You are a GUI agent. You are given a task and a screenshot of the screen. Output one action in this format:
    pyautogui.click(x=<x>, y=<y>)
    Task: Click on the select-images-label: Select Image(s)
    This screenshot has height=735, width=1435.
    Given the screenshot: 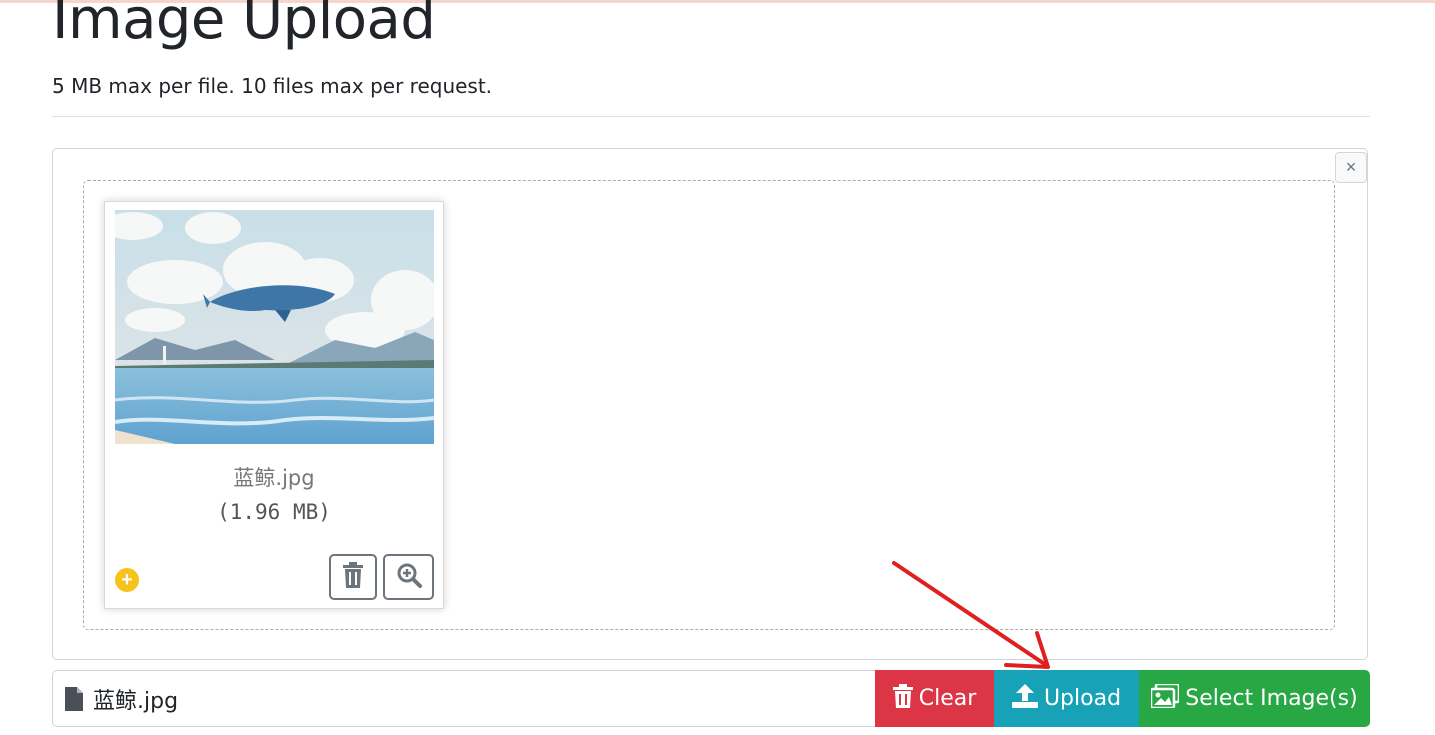 What is the action you would take?
    pyautogui.click(x=1271, y=698)
    